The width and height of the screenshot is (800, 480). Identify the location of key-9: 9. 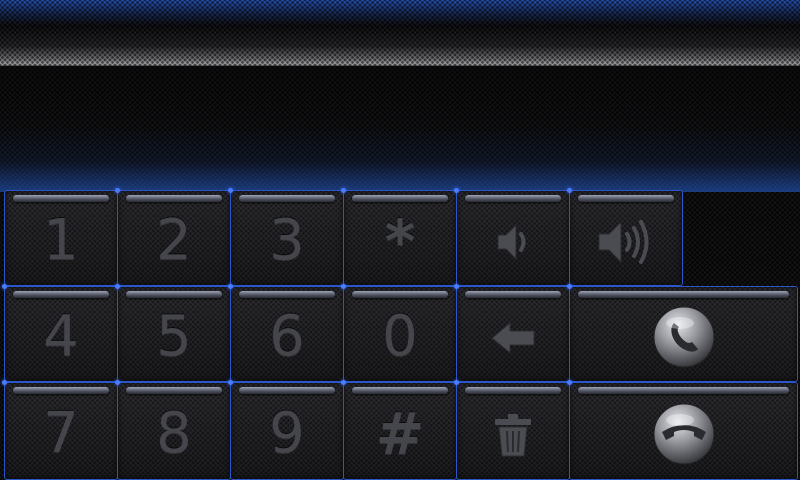
(287, 431).